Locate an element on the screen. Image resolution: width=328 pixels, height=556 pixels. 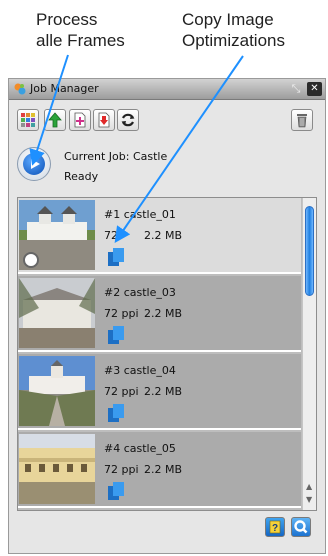
quick-search-button is located at coordinates (301, 527).